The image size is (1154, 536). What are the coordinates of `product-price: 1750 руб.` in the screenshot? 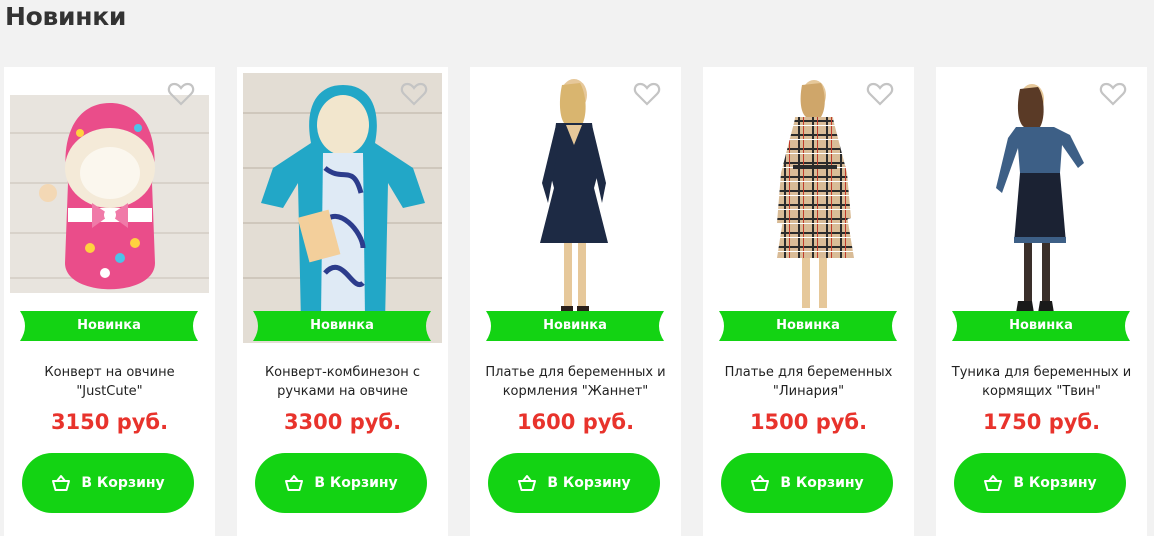 It's located at (1041, 422).